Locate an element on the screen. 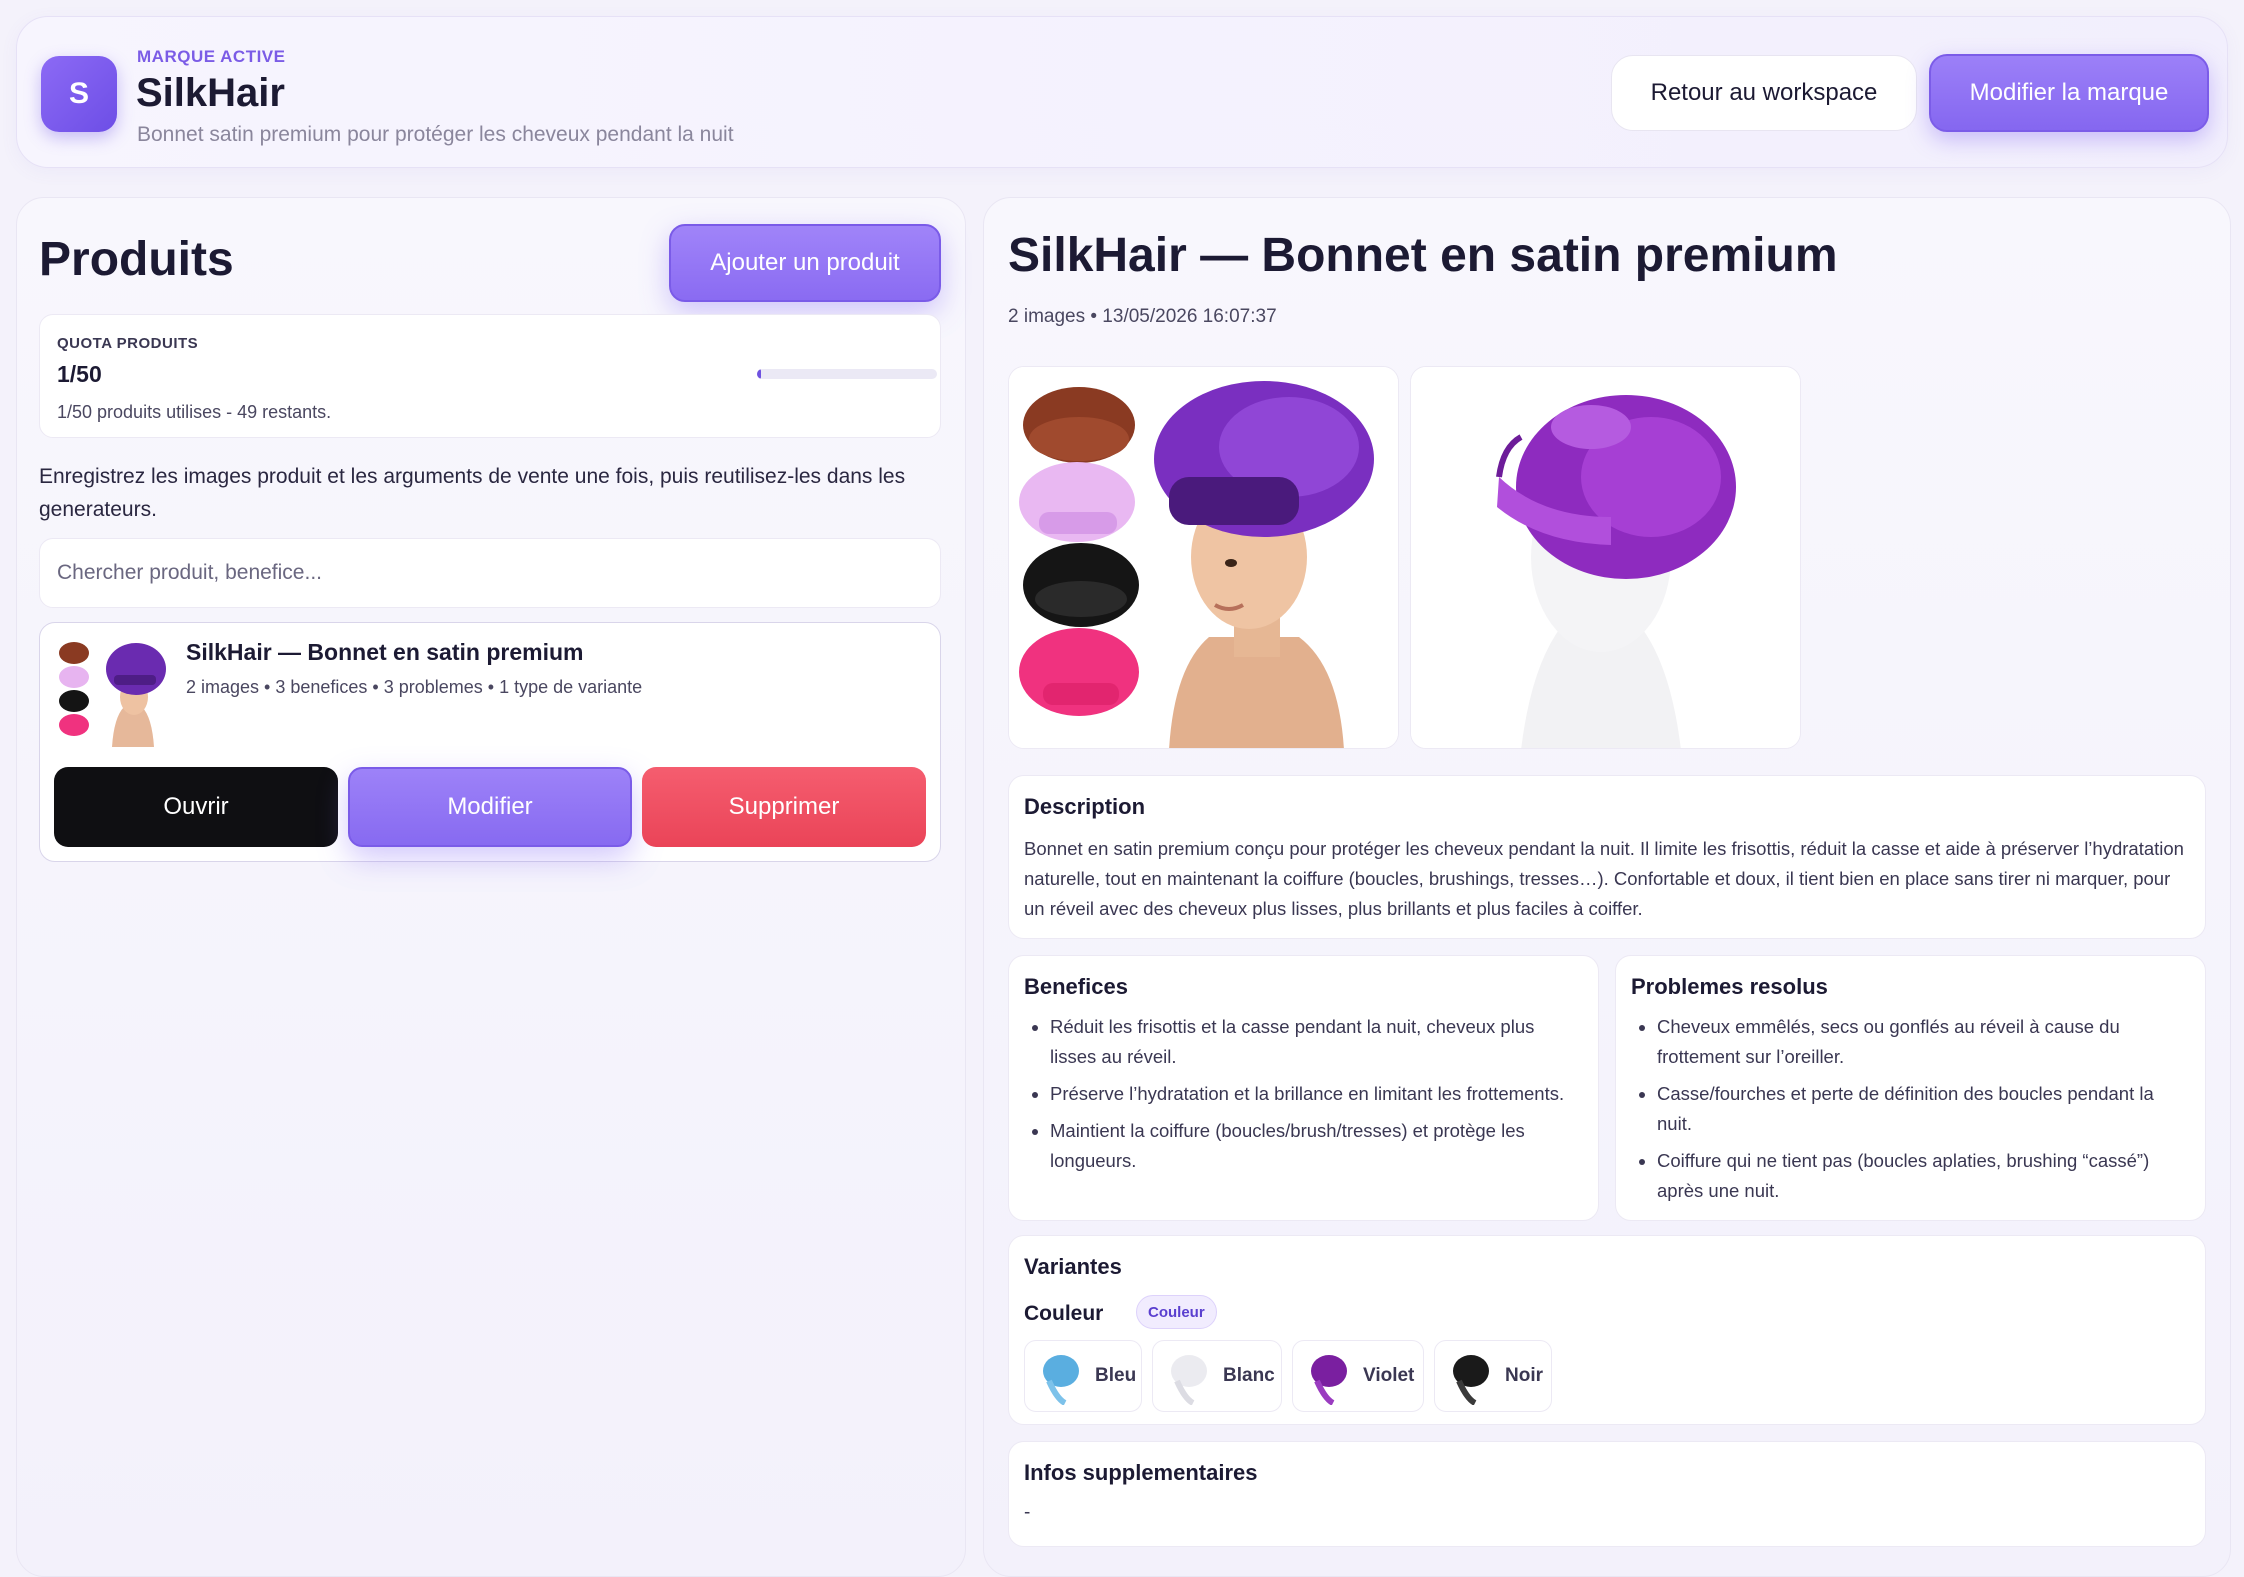 The image size is (2244, 1577). add-product-button: Ajouter un produit is located at coordinates (805, 263).